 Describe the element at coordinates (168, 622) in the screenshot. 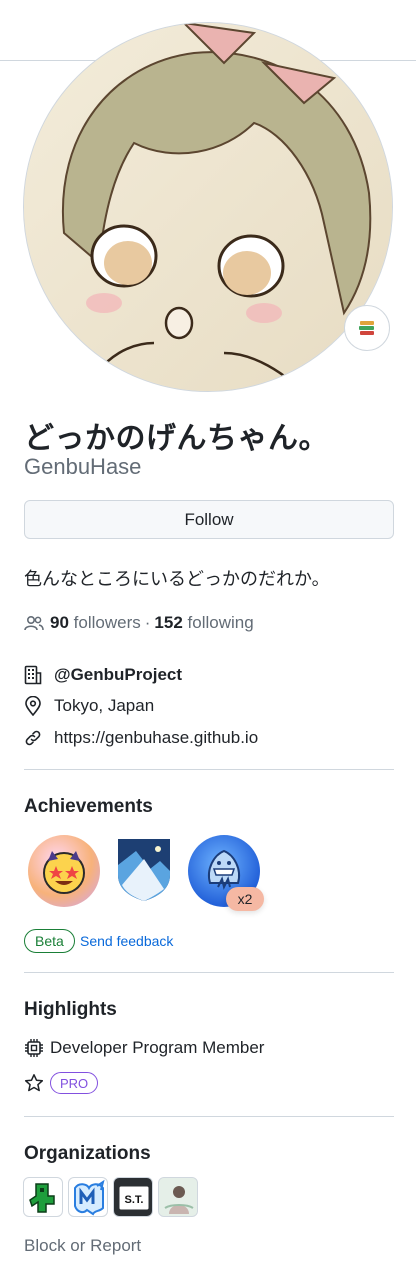

I see `following-count: 152` at that location.